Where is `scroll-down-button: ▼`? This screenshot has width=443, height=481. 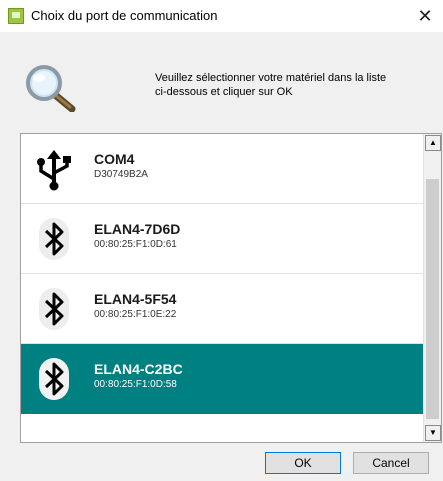
scroll-down-button: ▼ is located at coordinates (433, 433).